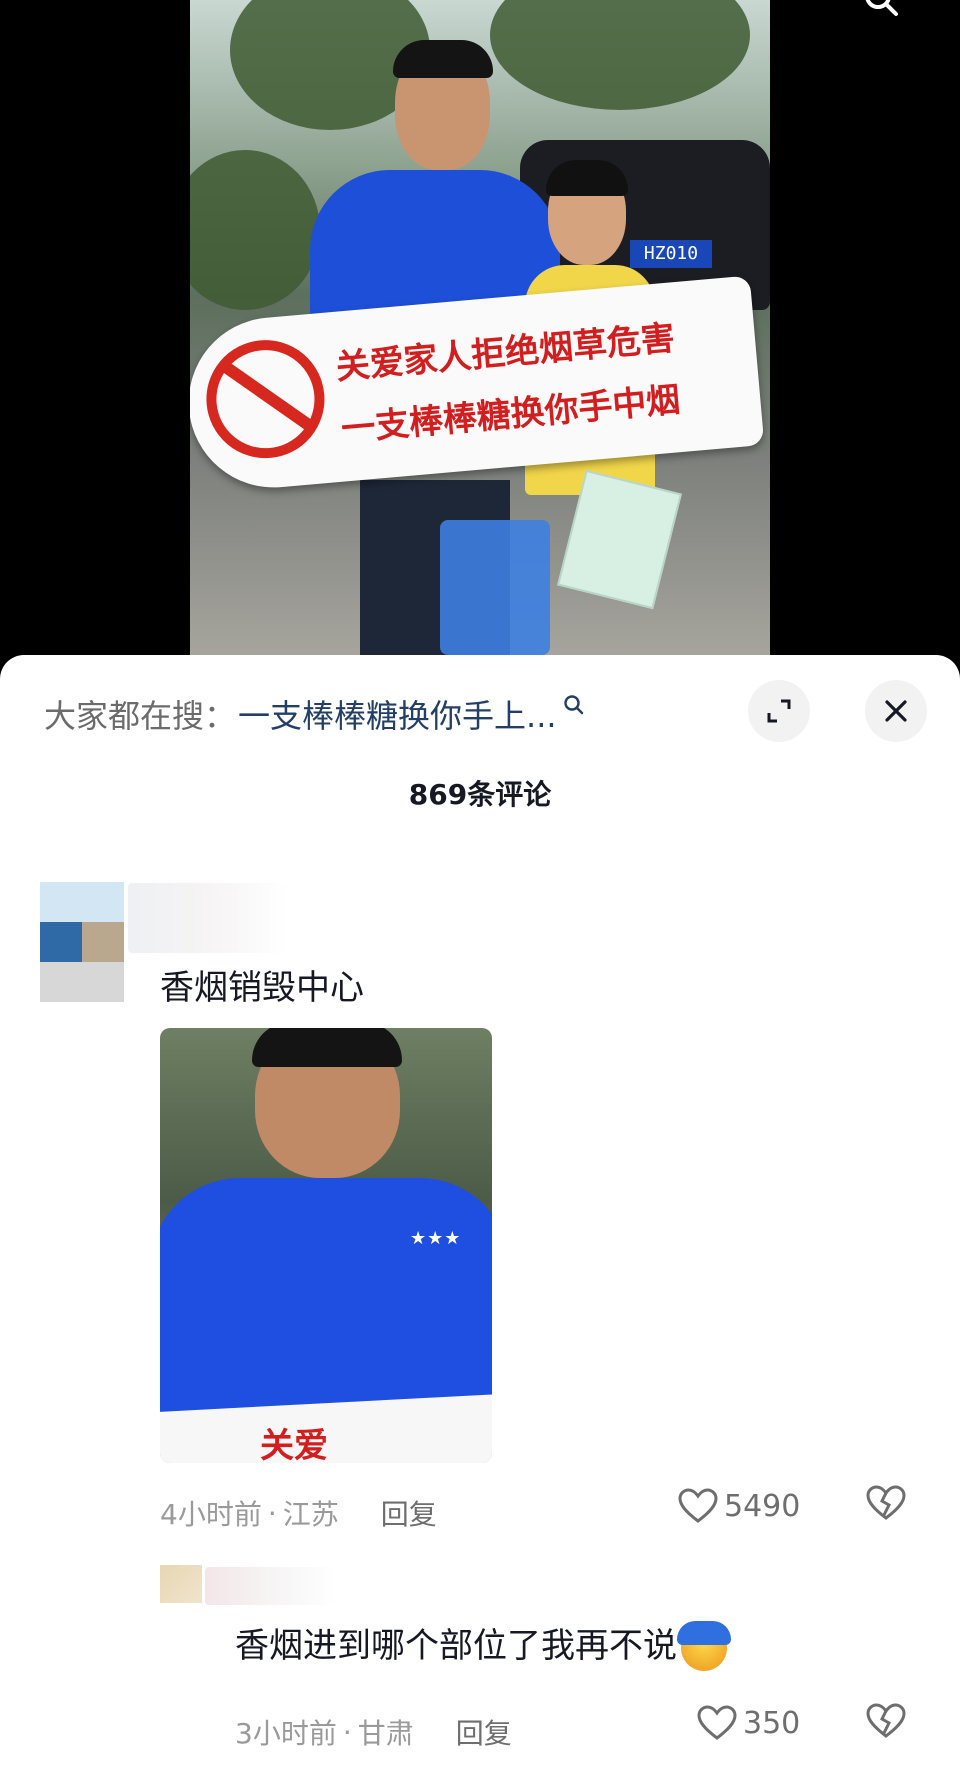 The height and width of the screenshot is (1788, 960). Describe the element at coordinates (704, 1645) in the screenshot. I see `emoji-icon` at that location.